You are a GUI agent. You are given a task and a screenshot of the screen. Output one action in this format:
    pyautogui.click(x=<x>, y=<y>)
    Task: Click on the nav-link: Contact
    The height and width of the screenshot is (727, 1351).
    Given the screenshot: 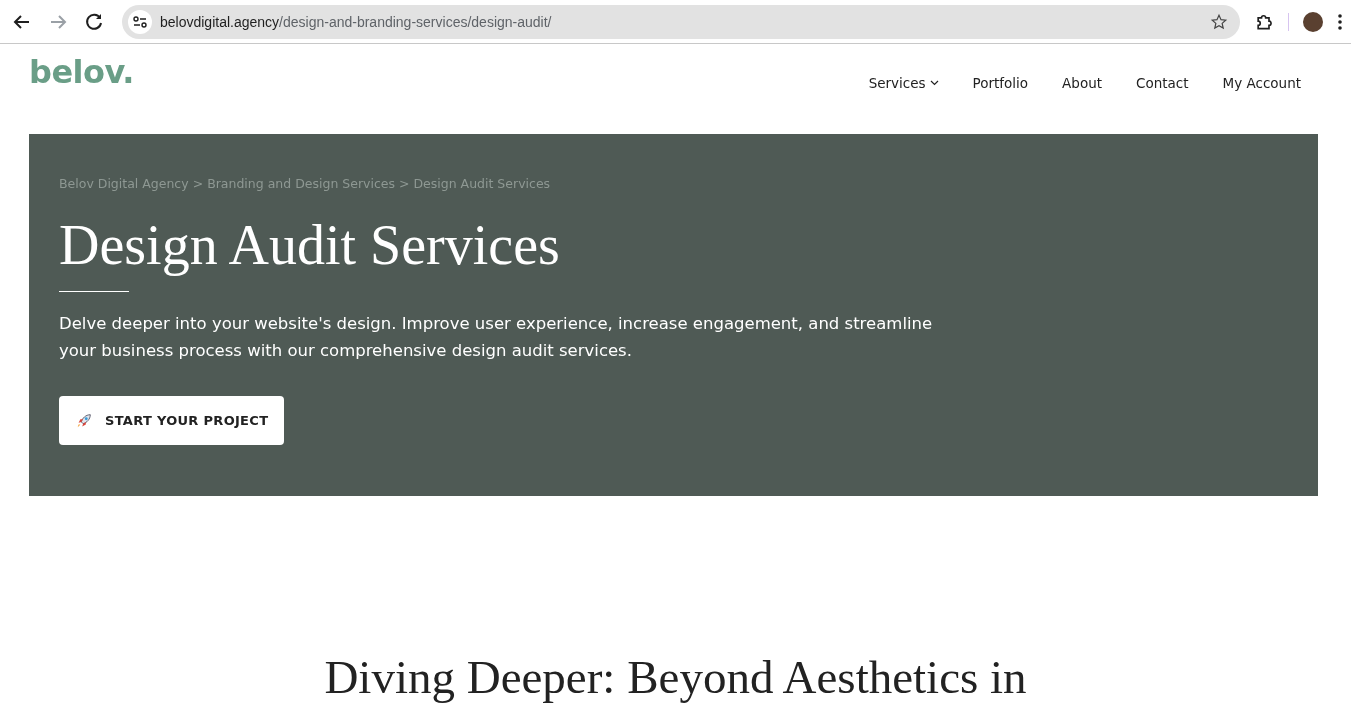 What is the action you would take?
    pyautogui.click(x=1162, y=83)
    